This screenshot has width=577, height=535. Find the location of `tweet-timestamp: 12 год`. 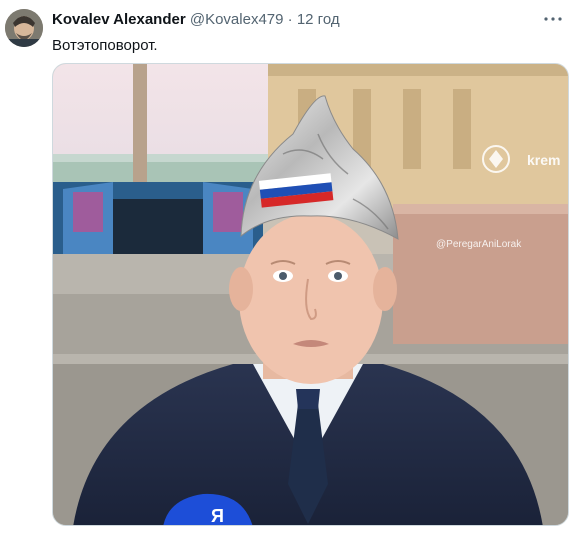

tweet-timestamp: 12 год is located at coordinates (318, 19).